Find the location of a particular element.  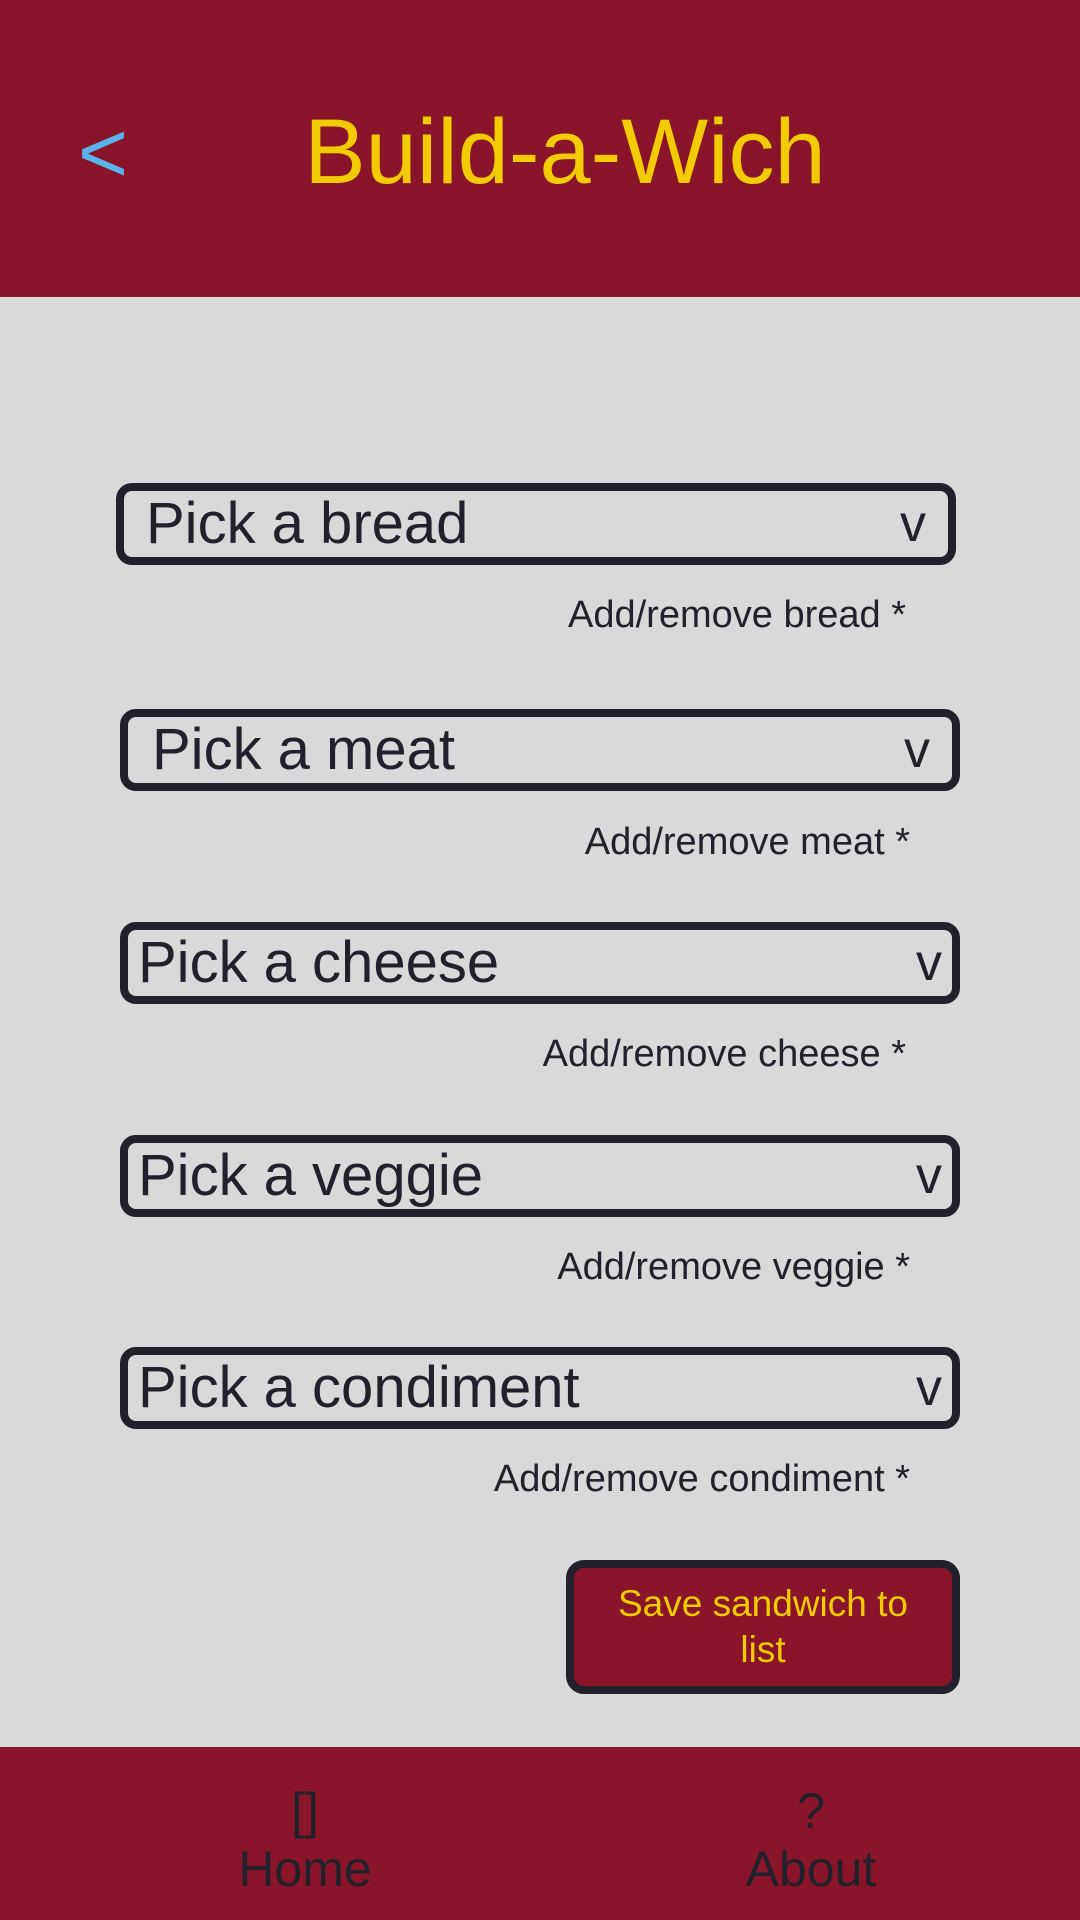

veggie-select: Pick a veggie v is located at coordinates (540, 1176).